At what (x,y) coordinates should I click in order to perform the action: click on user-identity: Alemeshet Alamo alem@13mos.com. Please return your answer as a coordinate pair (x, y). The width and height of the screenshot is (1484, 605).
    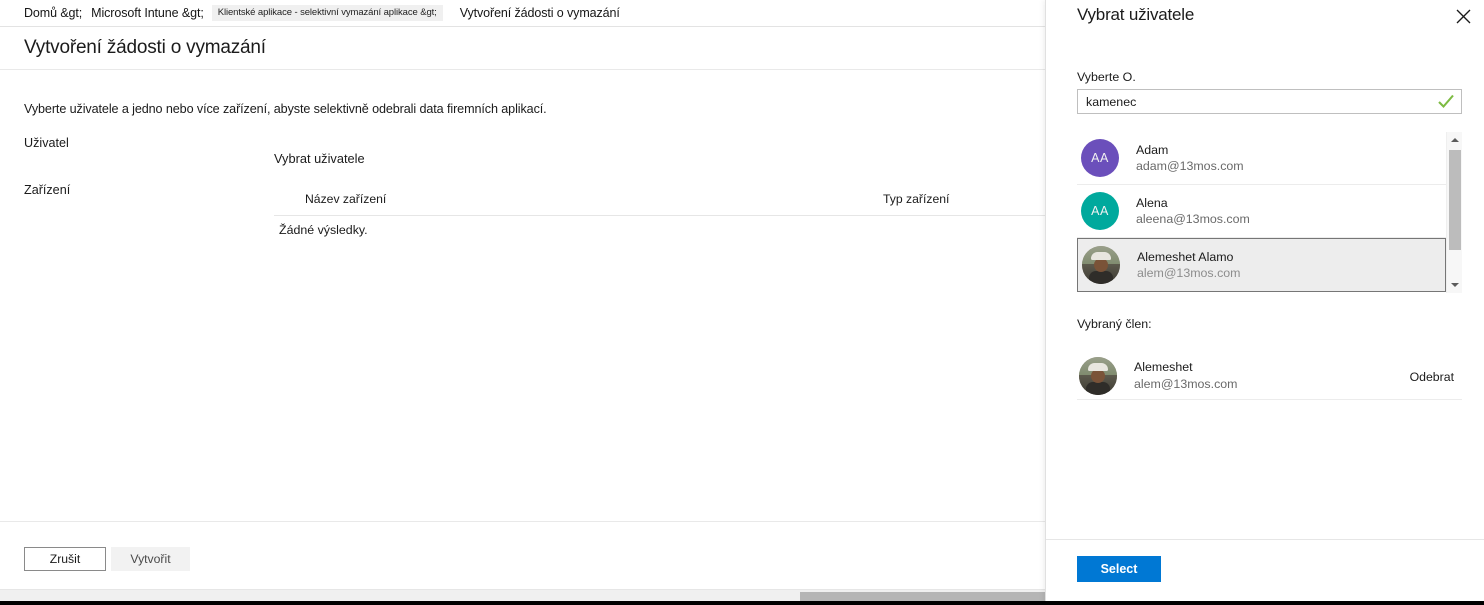
    Looking at the image, I should click on (1188, 265).